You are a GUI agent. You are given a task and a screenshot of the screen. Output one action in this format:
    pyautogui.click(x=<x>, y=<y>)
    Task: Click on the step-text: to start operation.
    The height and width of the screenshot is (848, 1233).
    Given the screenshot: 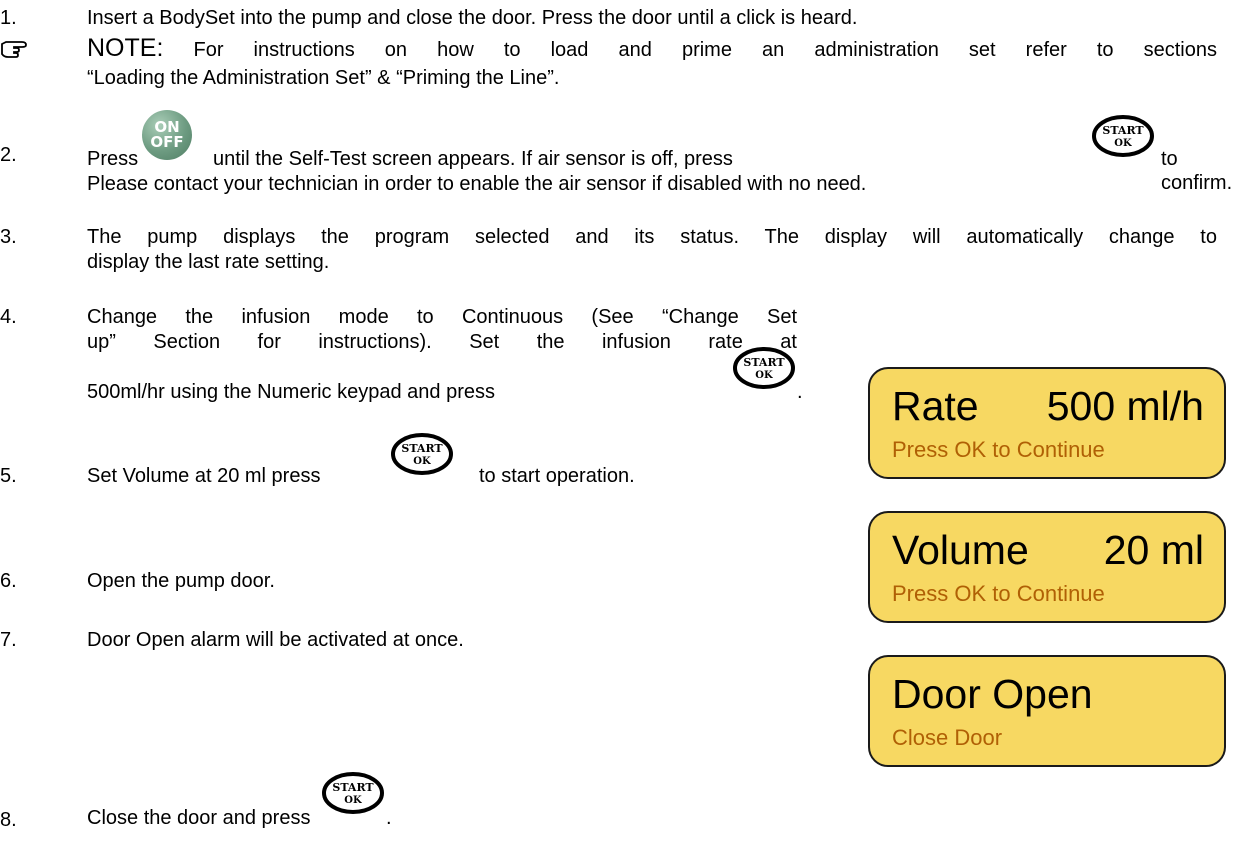 What is the action you would take?
    pyautogui.click(x=557, y=476)
    